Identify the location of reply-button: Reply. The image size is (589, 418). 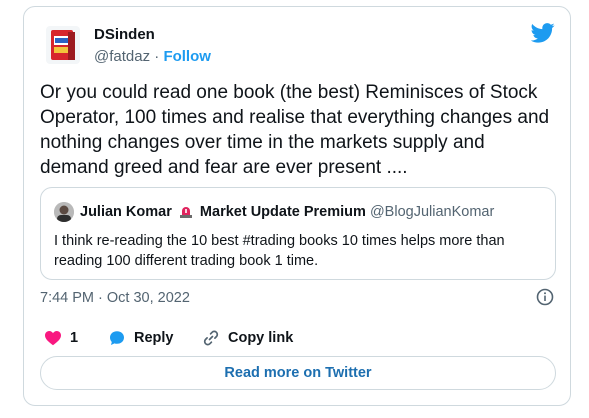
(141, 338).